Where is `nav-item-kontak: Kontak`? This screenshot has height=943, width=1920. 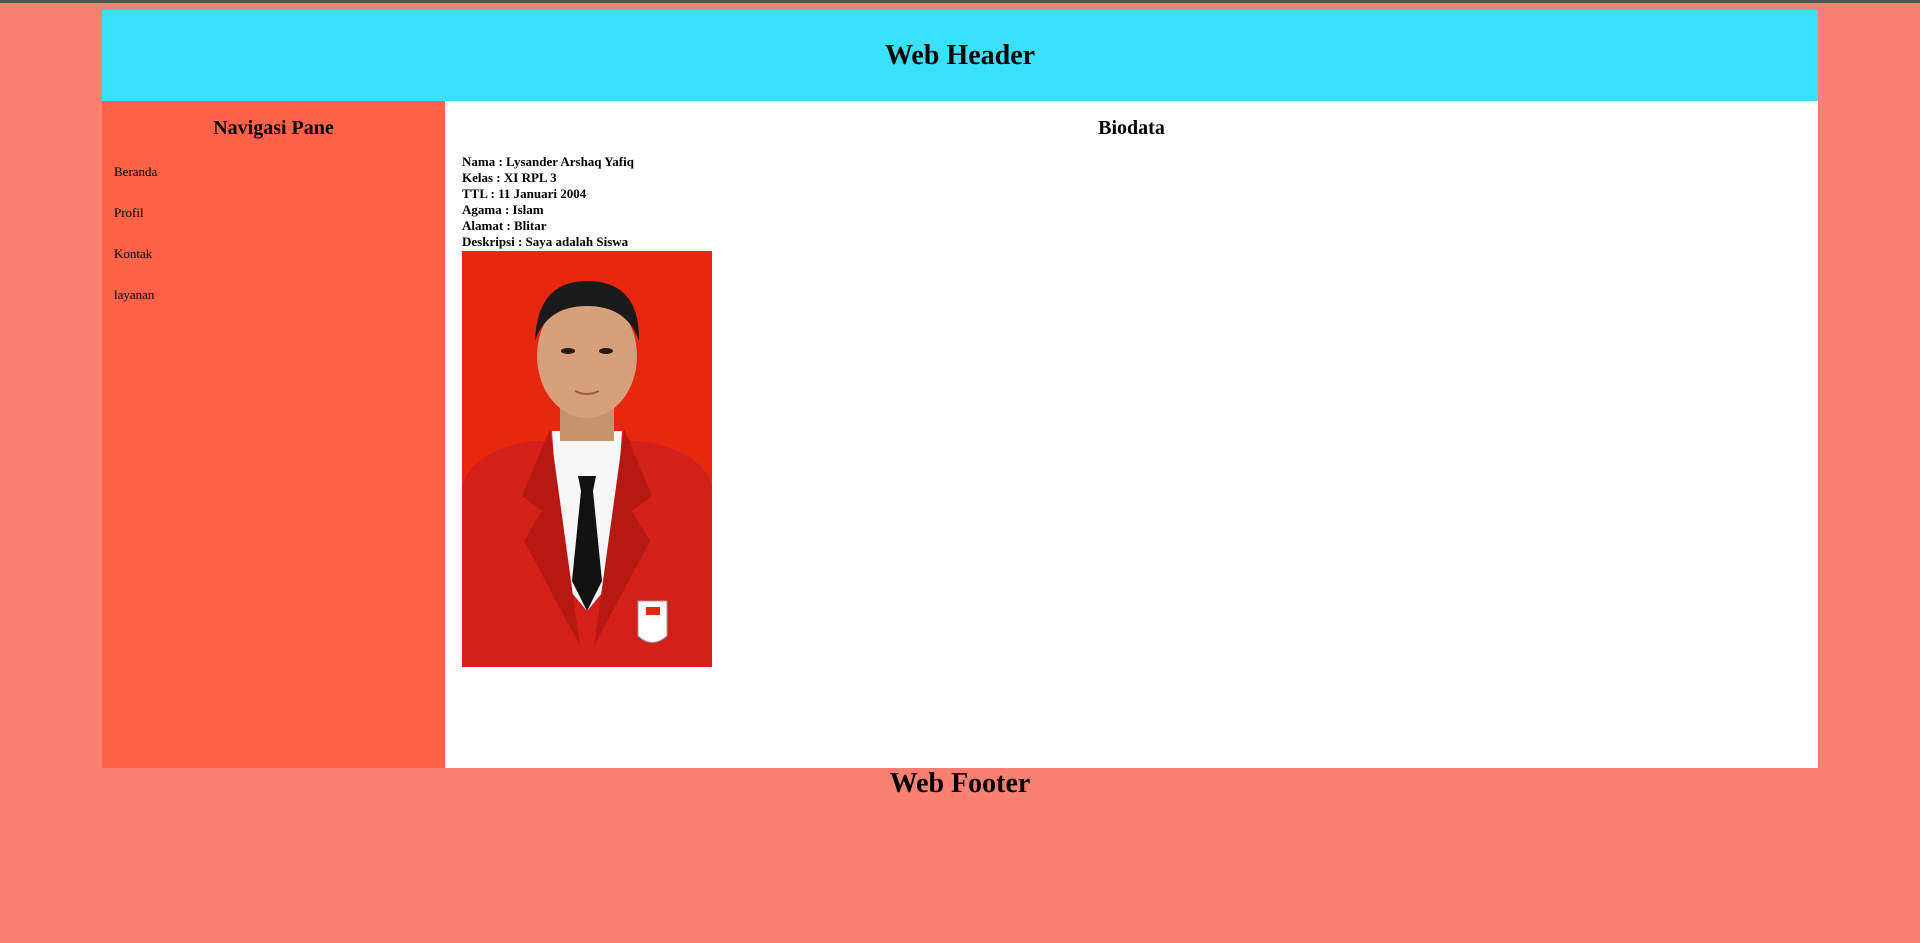
nav-item-kontak: Kontak is located at coordinates (279, 266).